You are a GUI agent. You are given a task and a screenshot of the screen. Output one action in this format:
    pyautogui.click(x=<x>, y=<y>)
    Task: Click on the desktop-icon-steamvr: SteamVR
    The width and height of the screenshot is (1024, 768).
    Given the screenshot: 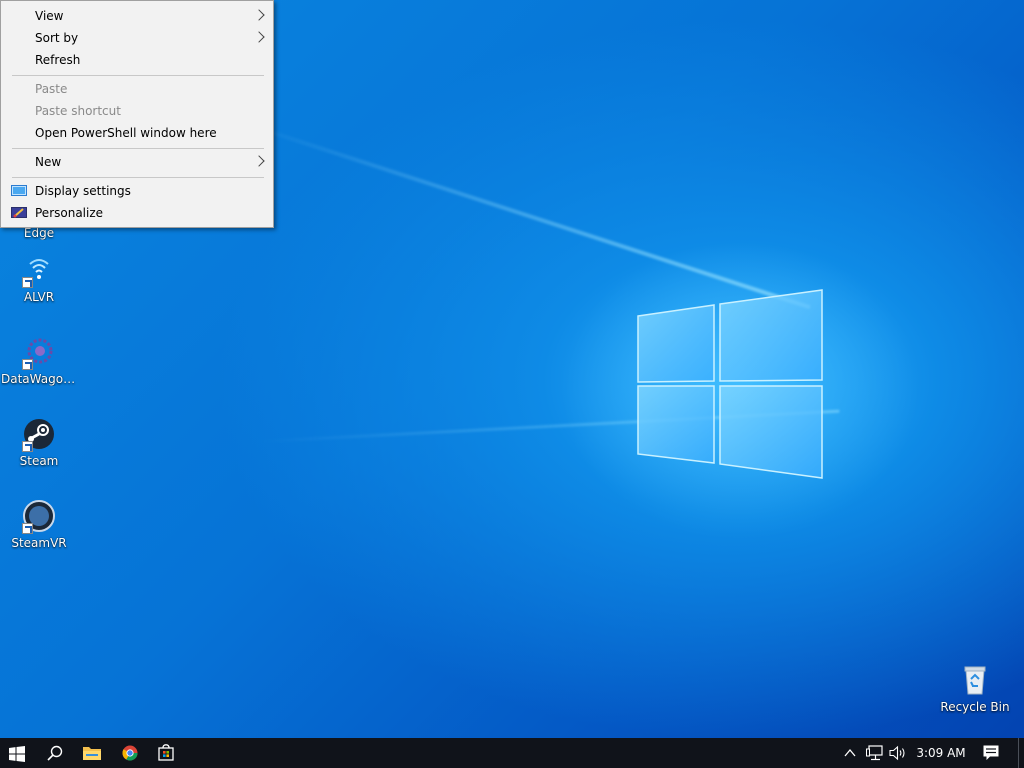 What is the action you would take?
    pyautogui.click(x=39, y=525)
    